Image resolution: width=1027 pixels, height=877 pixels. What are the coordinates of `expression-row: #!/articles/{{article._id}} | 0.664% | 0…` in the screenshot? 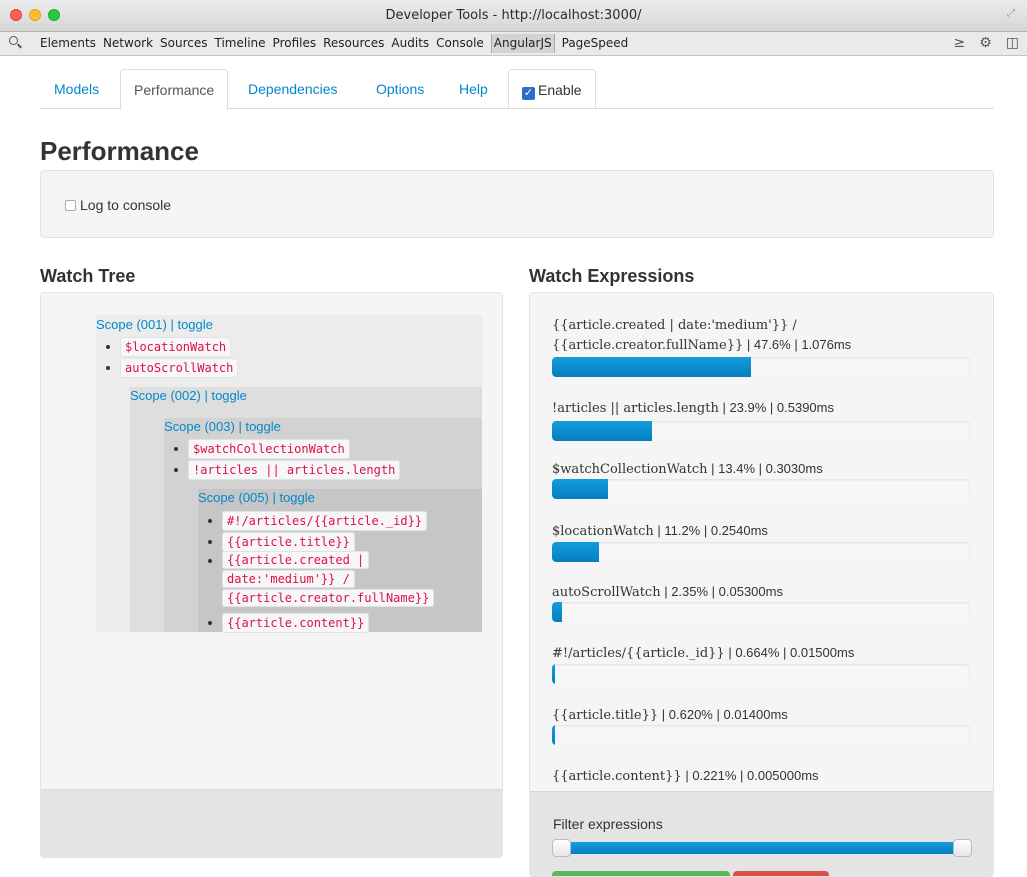 It's located at (761, 663).